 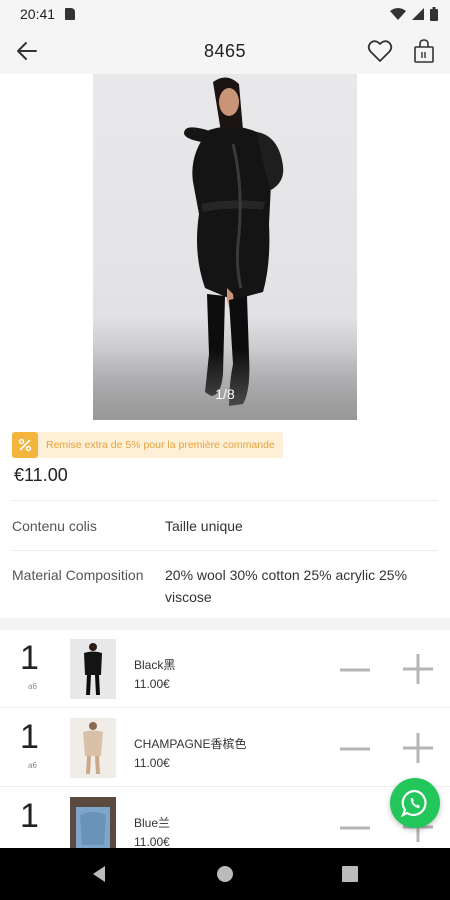 What do you see at coordinates (38, 14) in the screenshot?
I see `status-time: 20:41` at bounding box center [38, 14].